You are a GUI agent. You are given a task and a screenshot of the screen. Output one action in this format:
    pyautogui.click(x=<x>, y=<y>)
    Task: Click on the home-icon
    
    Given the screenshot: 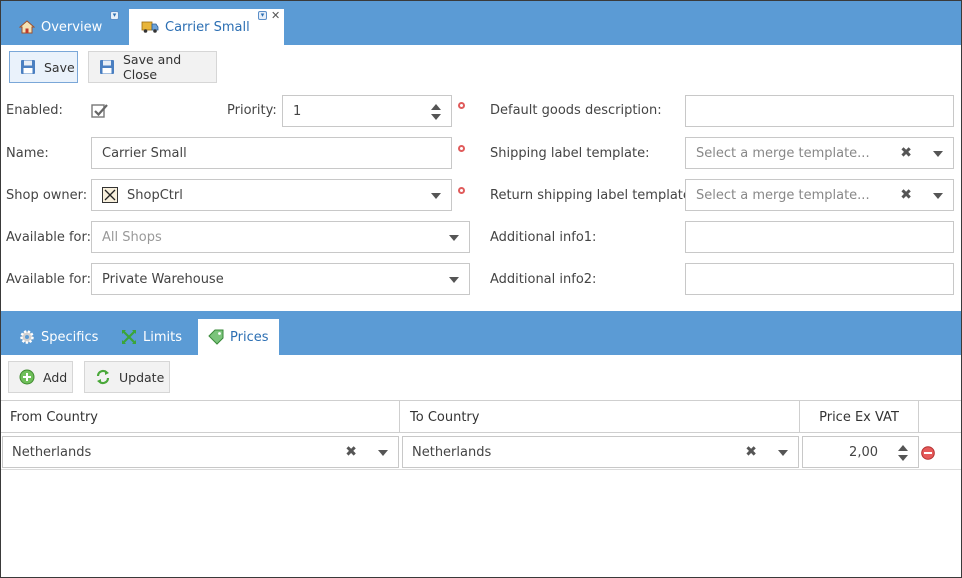 What is the action you would take?
    pyautogui.click(x=27, y=27)
    